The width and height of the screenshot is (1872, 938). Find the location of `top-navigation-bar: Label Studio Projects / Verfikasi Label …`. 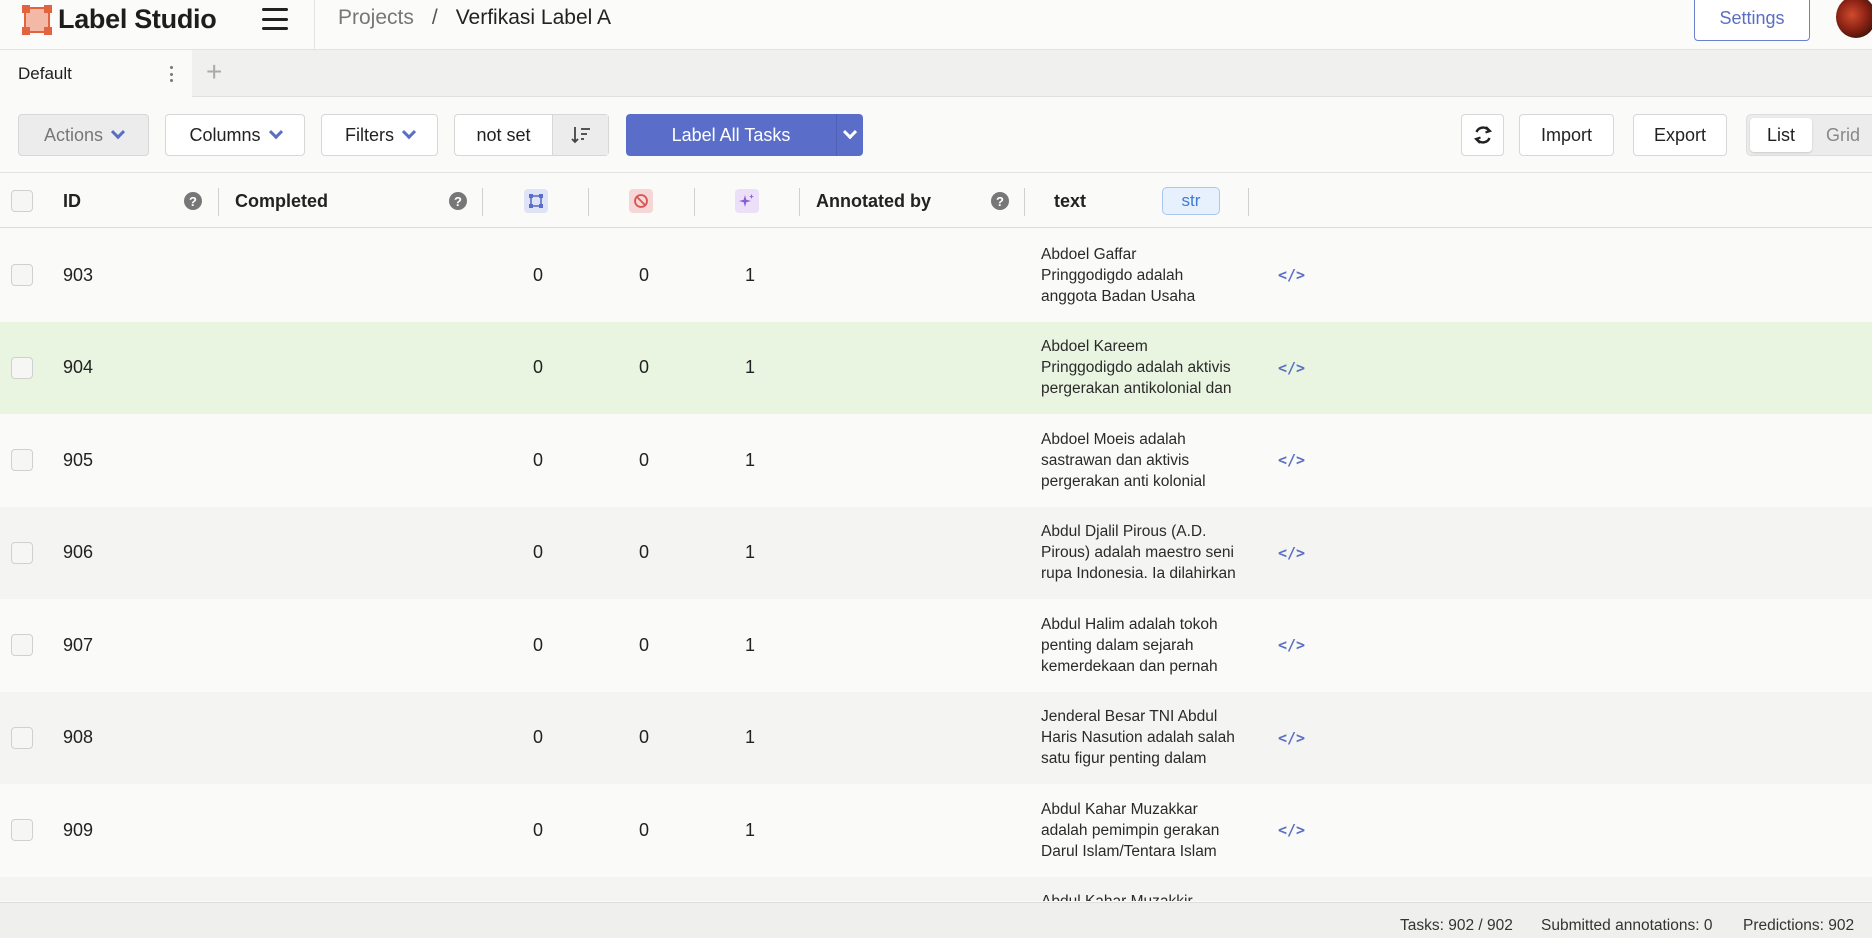

top-navigation-bar: Label Studio Projects / Verfikasi Label … is located at coordinates (936, 25).